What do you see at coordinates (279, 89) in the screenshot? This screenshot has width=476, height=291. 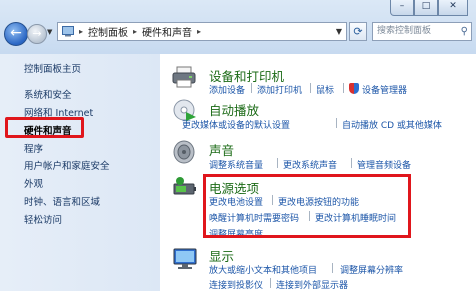 I see `link-add-printer: 添加打印机` at bounding box center [279, 89].